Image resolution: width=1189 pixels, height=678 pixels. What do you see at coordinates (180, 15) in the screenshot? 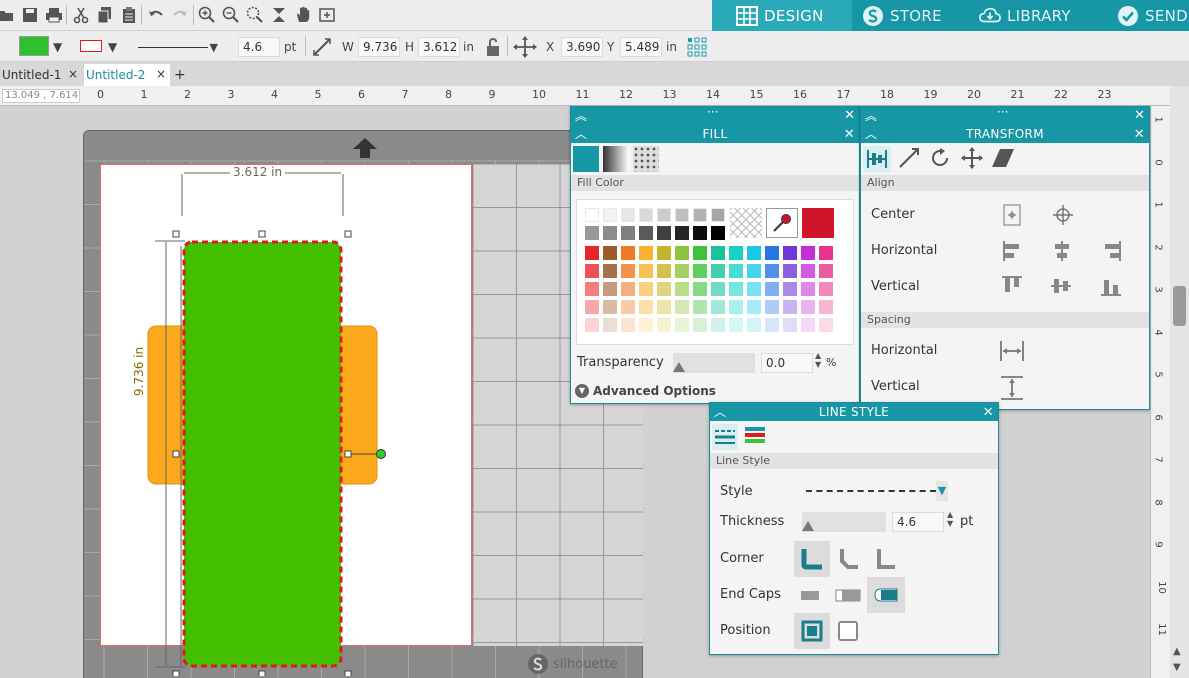
I see `redo-icon` at bounding box center [180, 15].